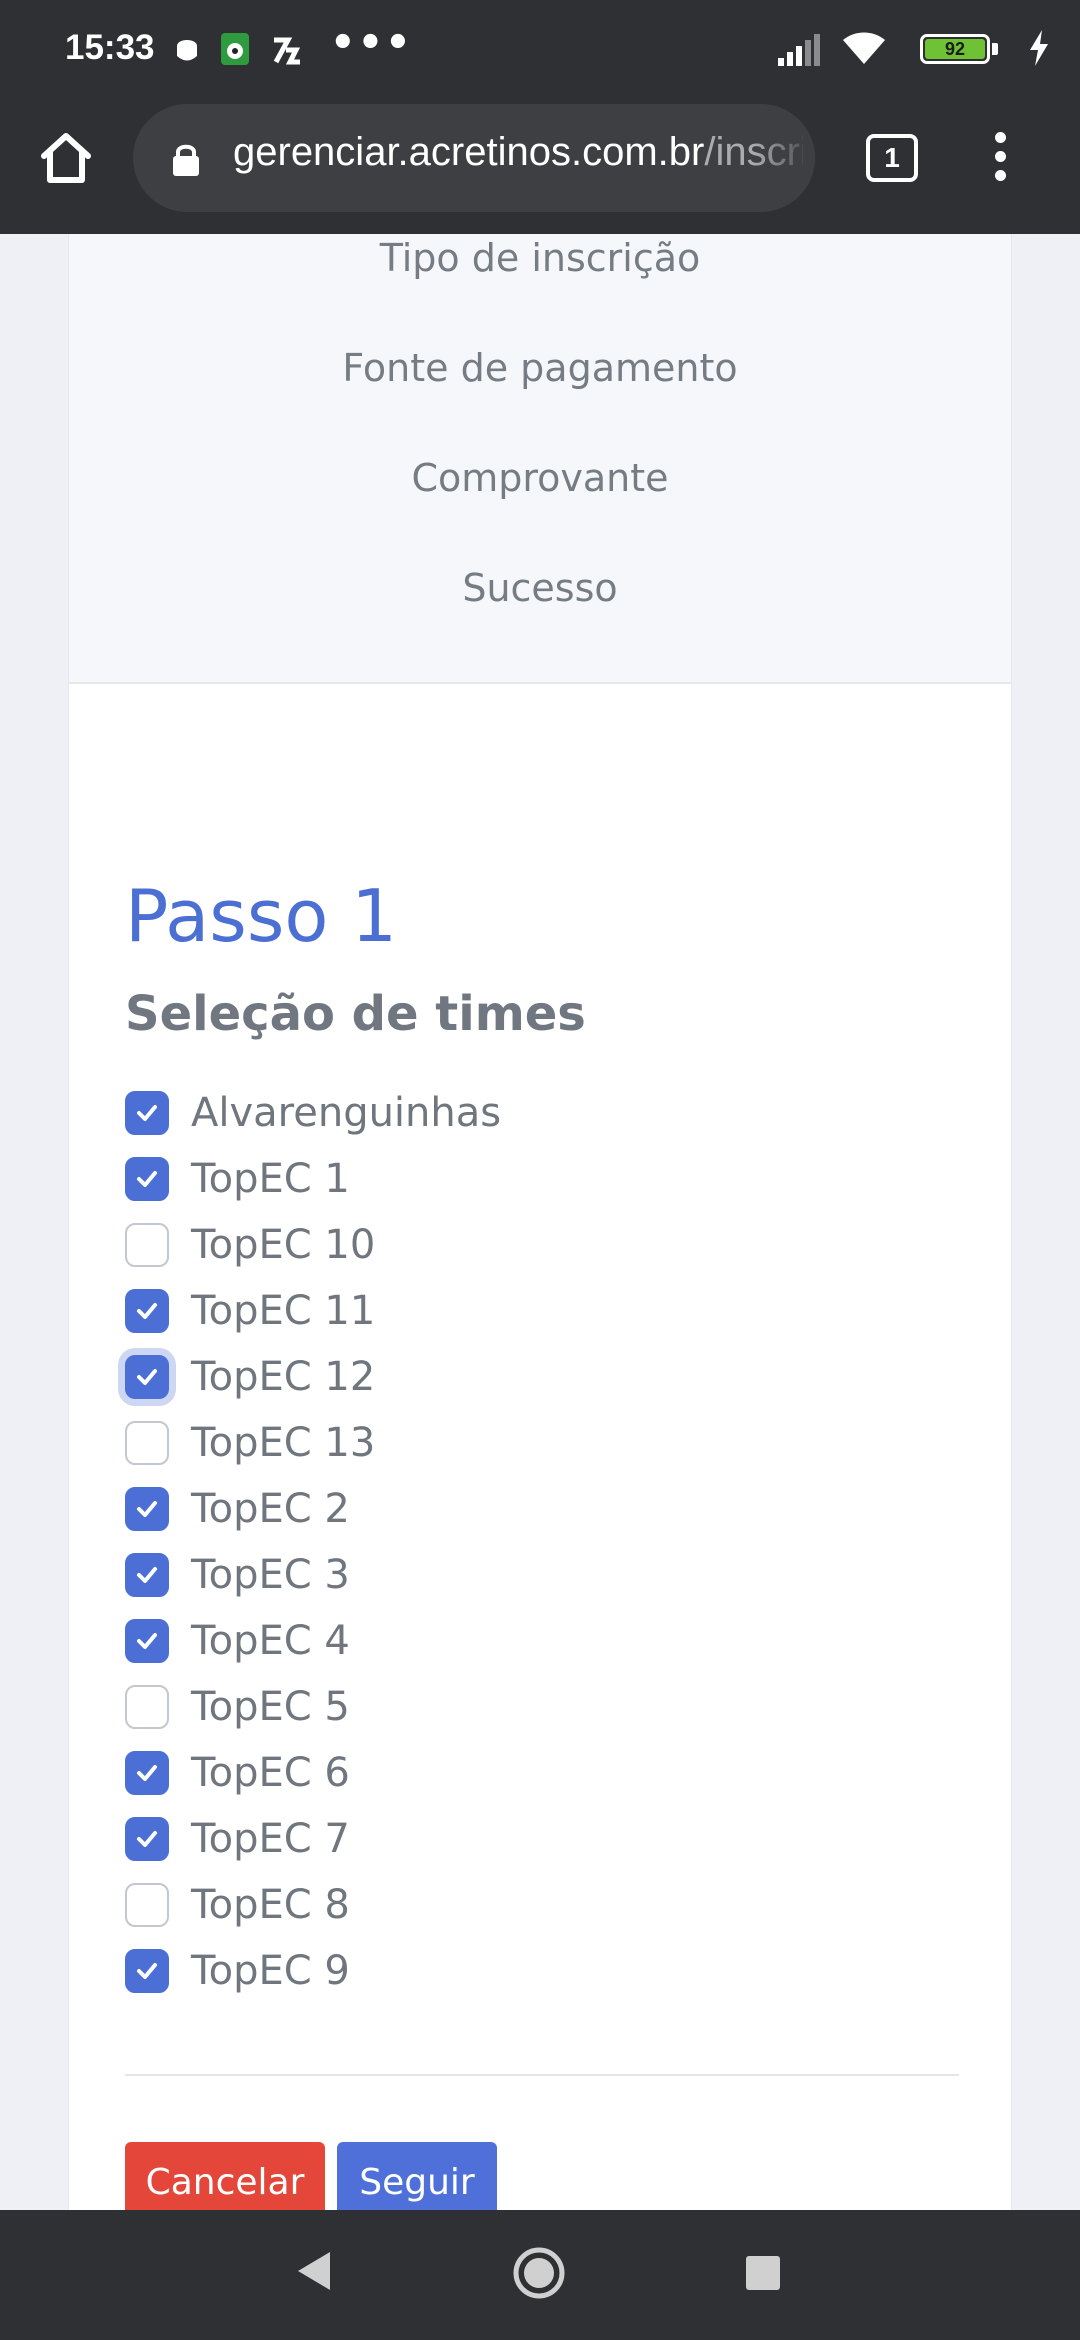  I want to click on team-row: TopEC 12, so click(475, 1377).